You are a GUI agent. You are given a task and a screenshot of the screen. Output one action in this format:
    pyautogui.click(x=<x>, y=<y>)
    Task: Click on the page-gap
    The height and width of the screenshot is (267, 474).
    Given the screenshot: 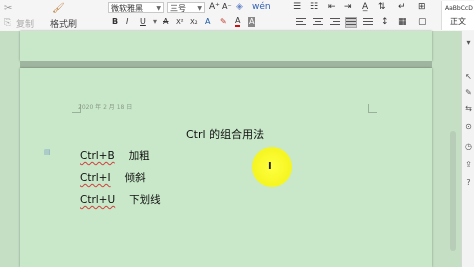 What is the action you would take?
    pyautogui.click(x=226, y=64)
    